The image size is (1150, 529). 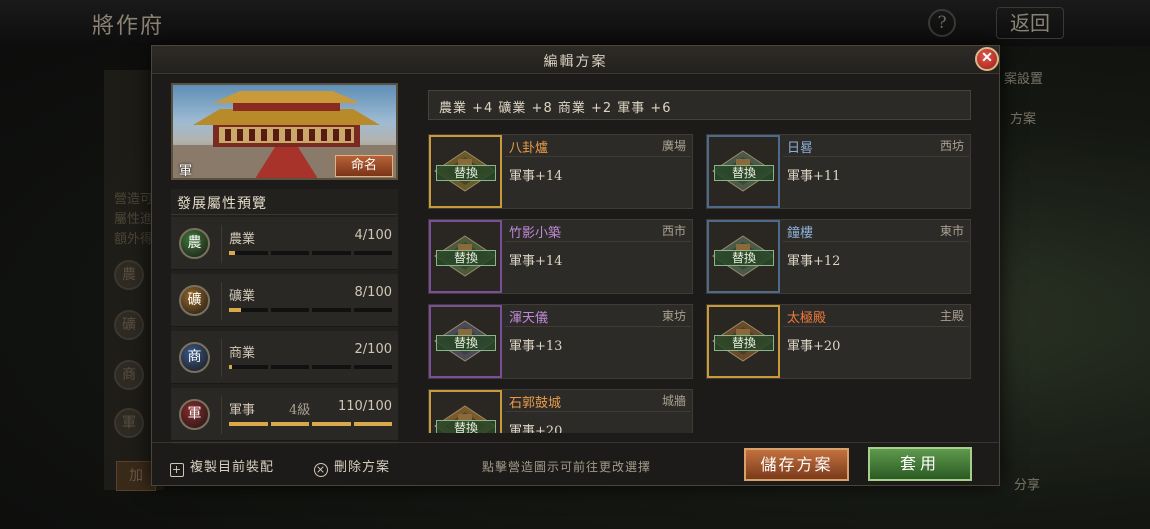 I want to click on building-card: 替換 日晷 西坊 軍事+11, so click(x=838, y=171).